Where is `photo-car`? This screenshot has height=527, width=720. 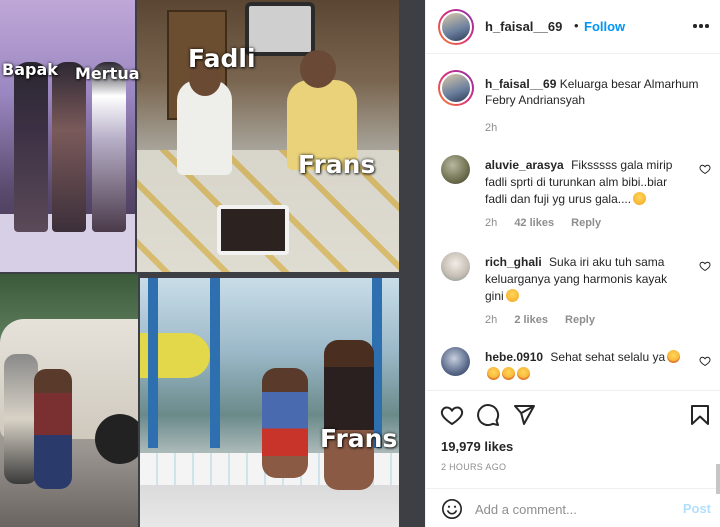 photo-car is located at coordinates (69, 400).